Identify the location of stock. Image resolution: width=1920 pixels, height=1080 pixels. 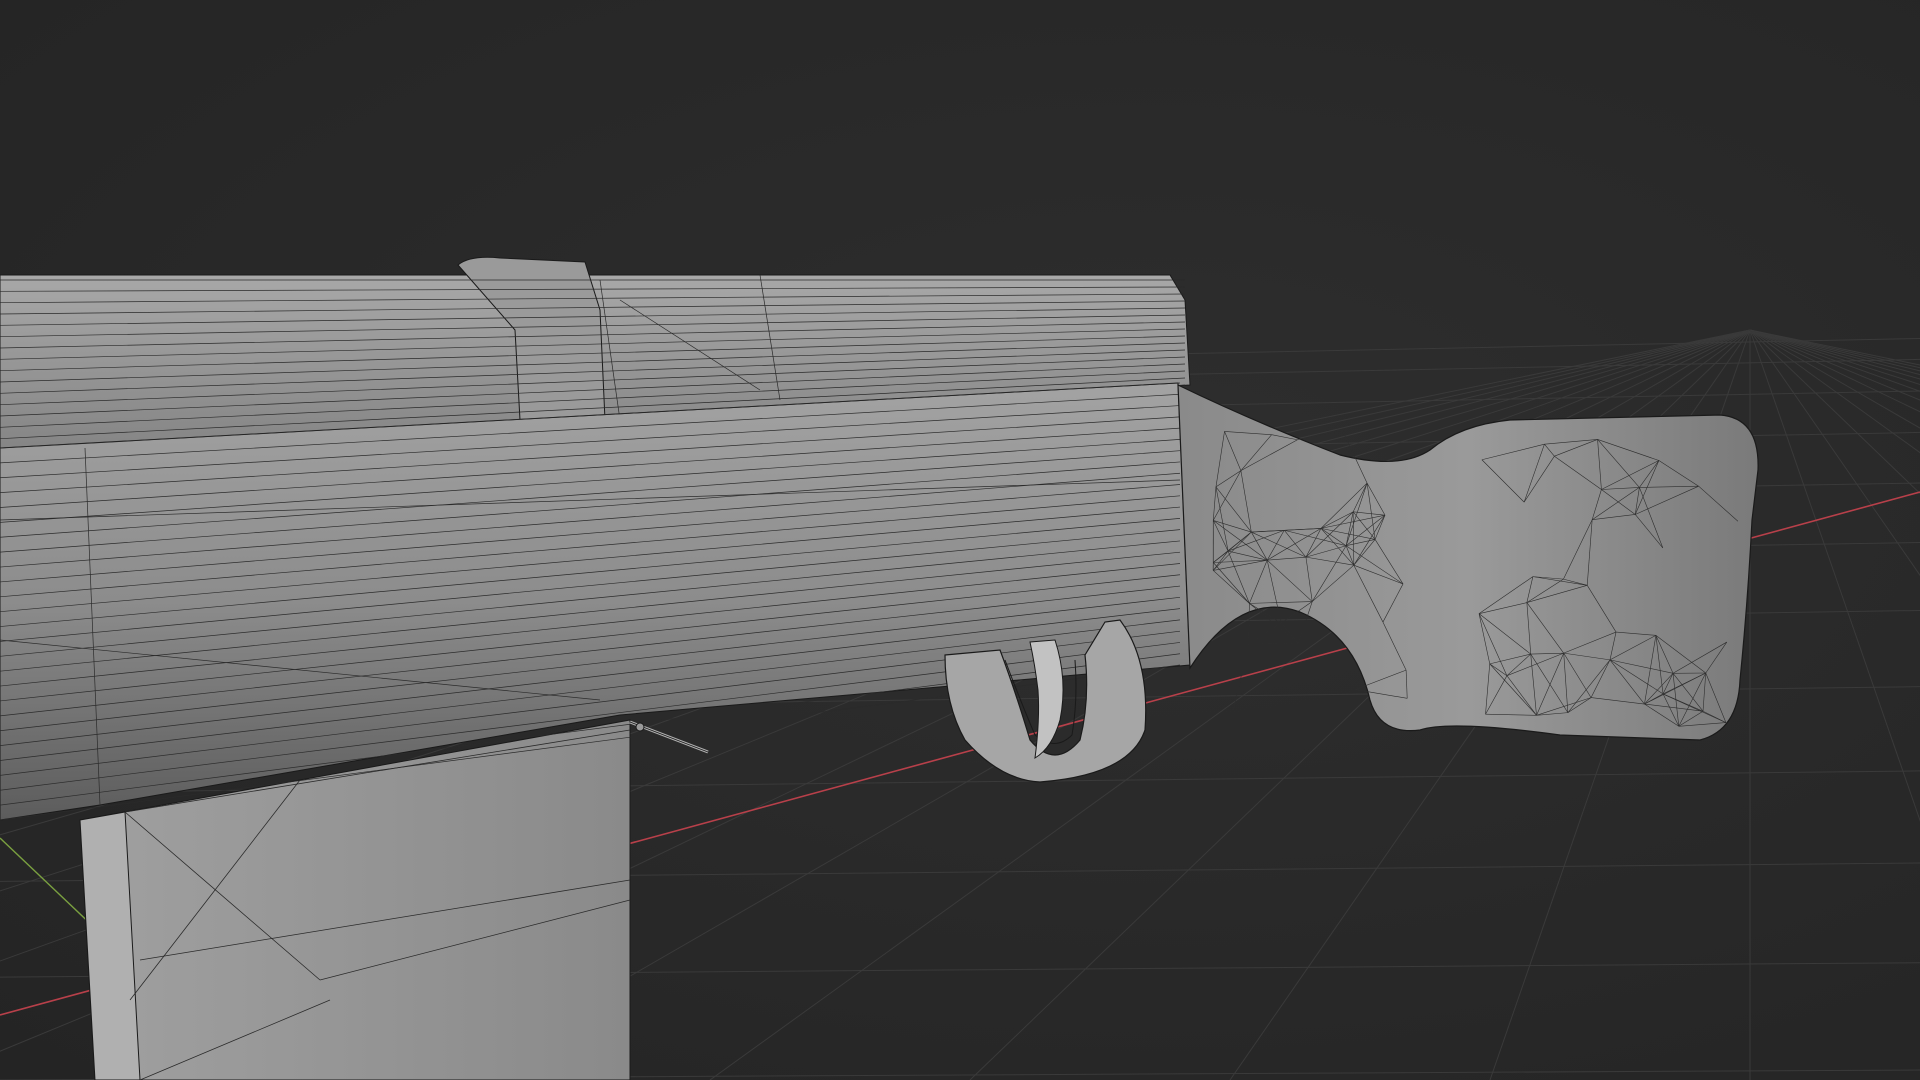
(1468, 562).